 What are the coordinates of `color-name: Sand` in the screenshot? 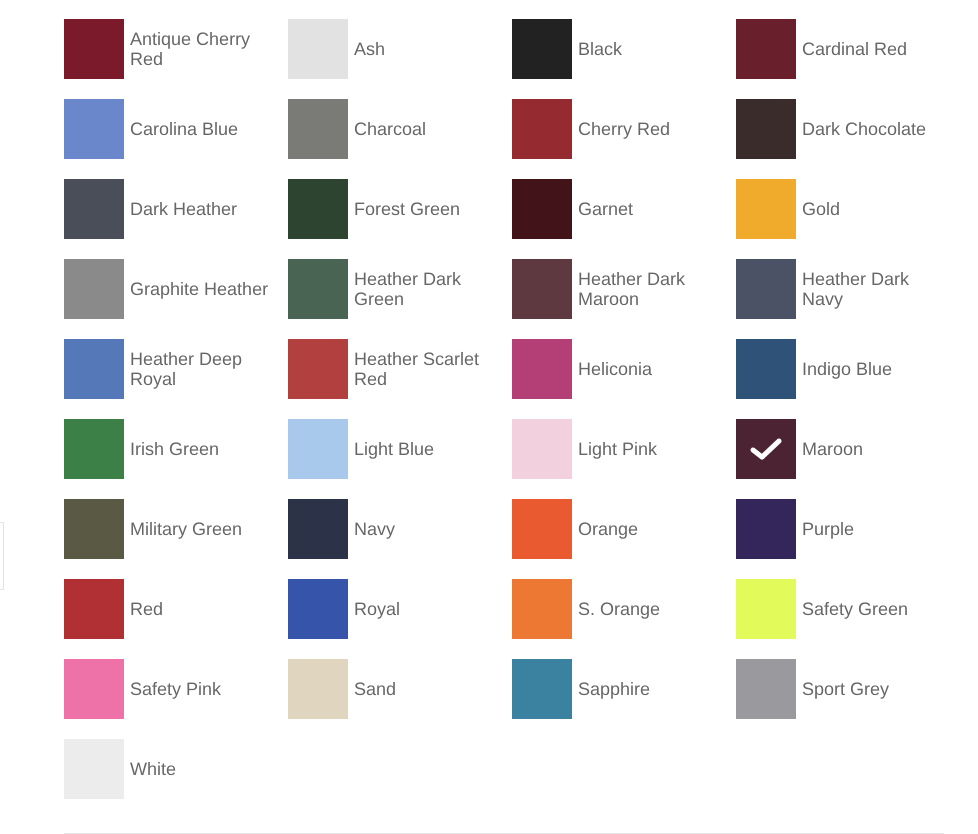 It's located at (376, 689).